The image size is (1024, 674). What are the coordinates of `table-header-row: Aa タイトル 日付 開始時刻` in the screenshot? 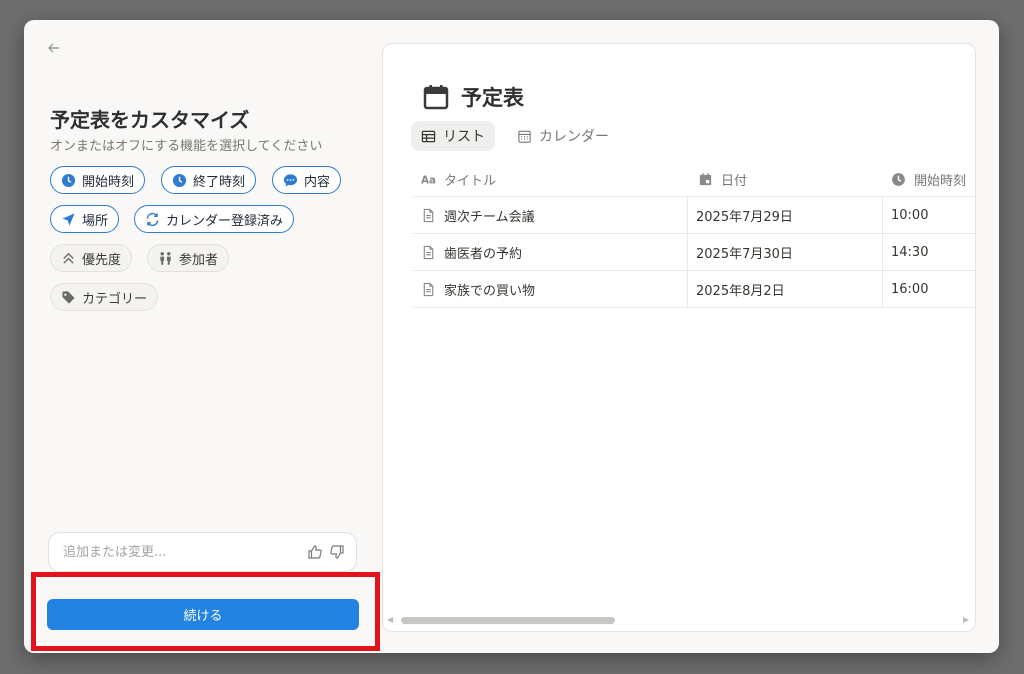 It's located at (694, 179).